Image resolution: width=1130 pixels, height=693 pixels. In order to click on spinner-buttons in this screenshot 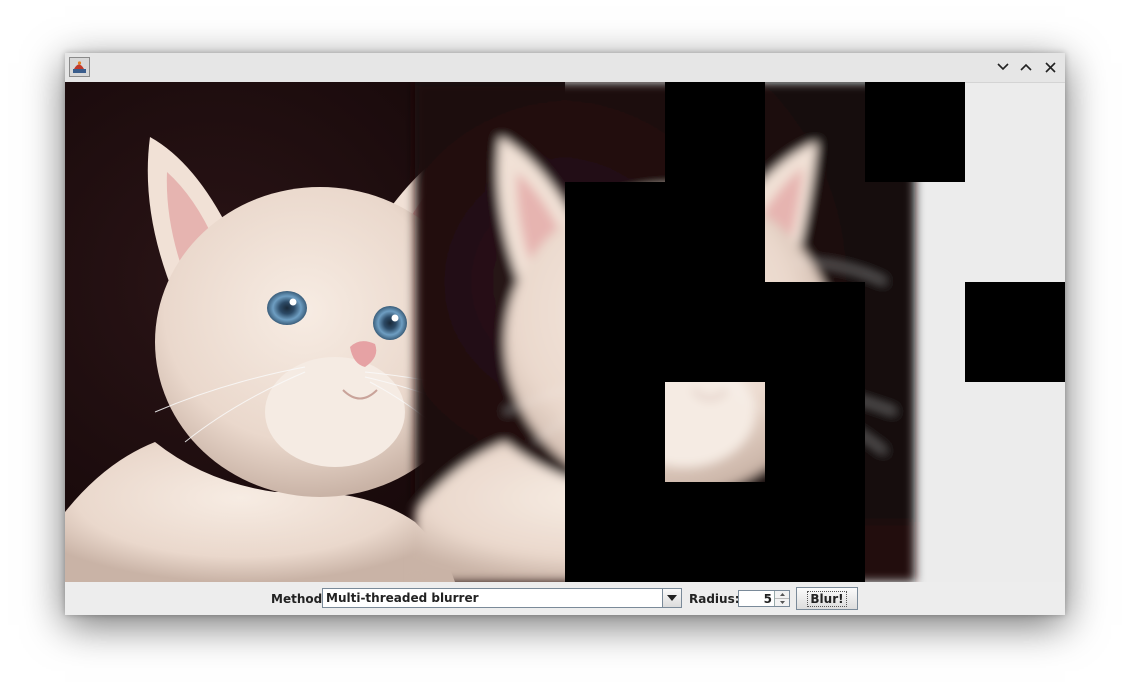, I will do `click(781, 598)`.